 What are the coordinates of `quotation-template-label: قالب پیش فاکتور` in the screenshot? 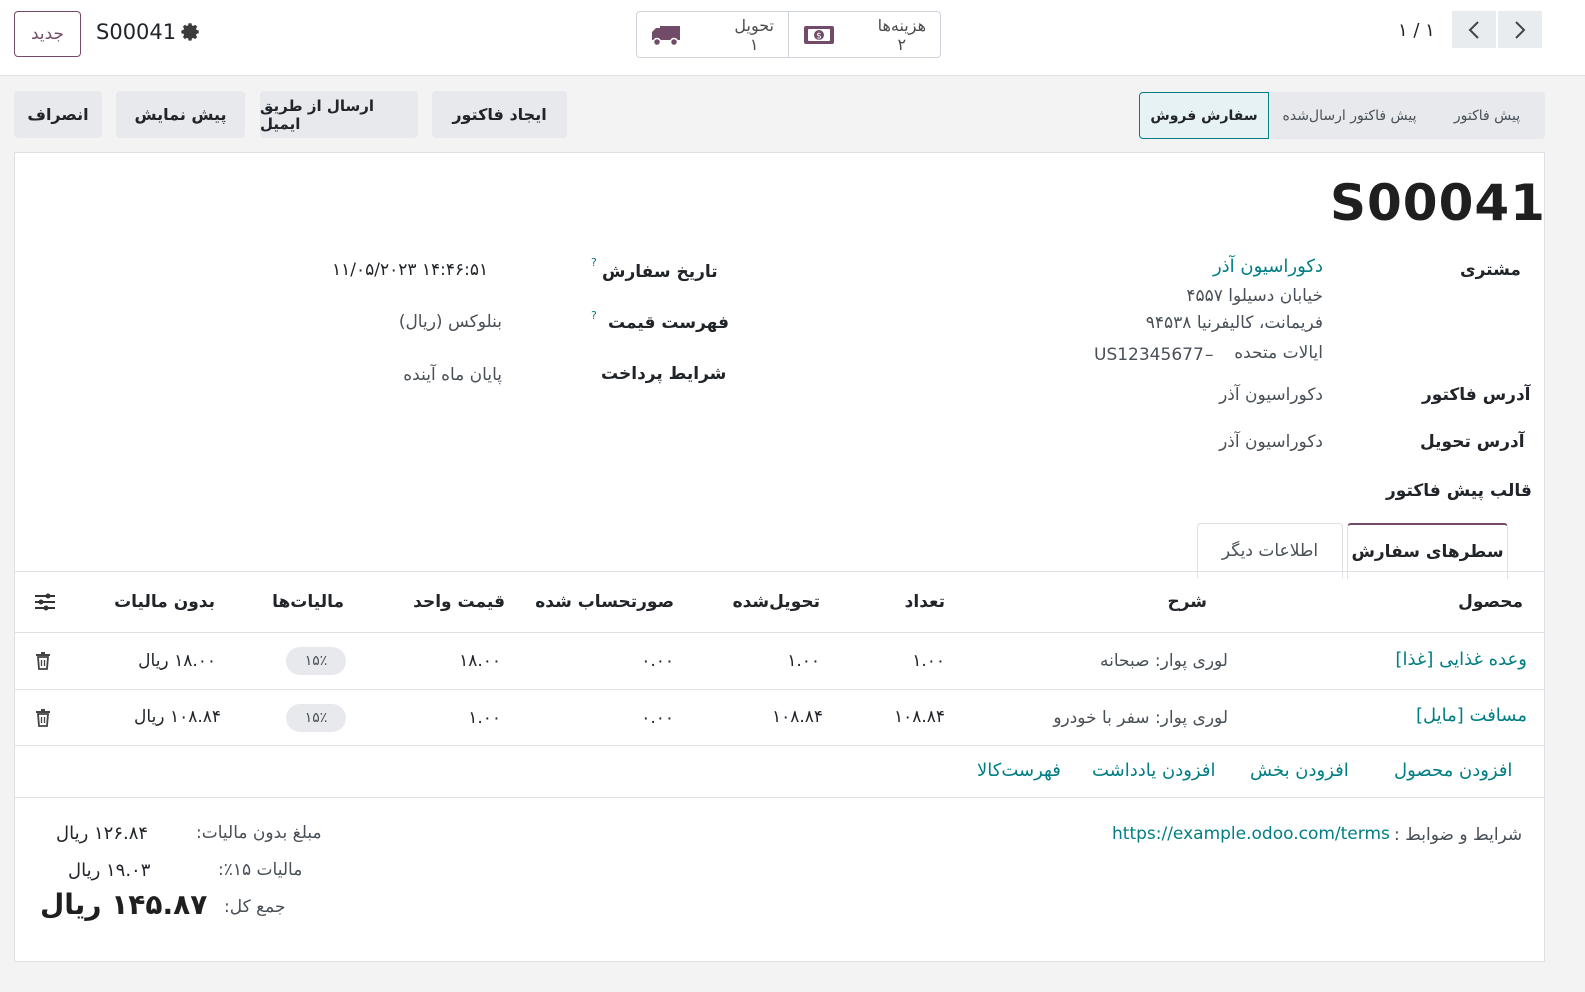 It's located at (1459, 491).